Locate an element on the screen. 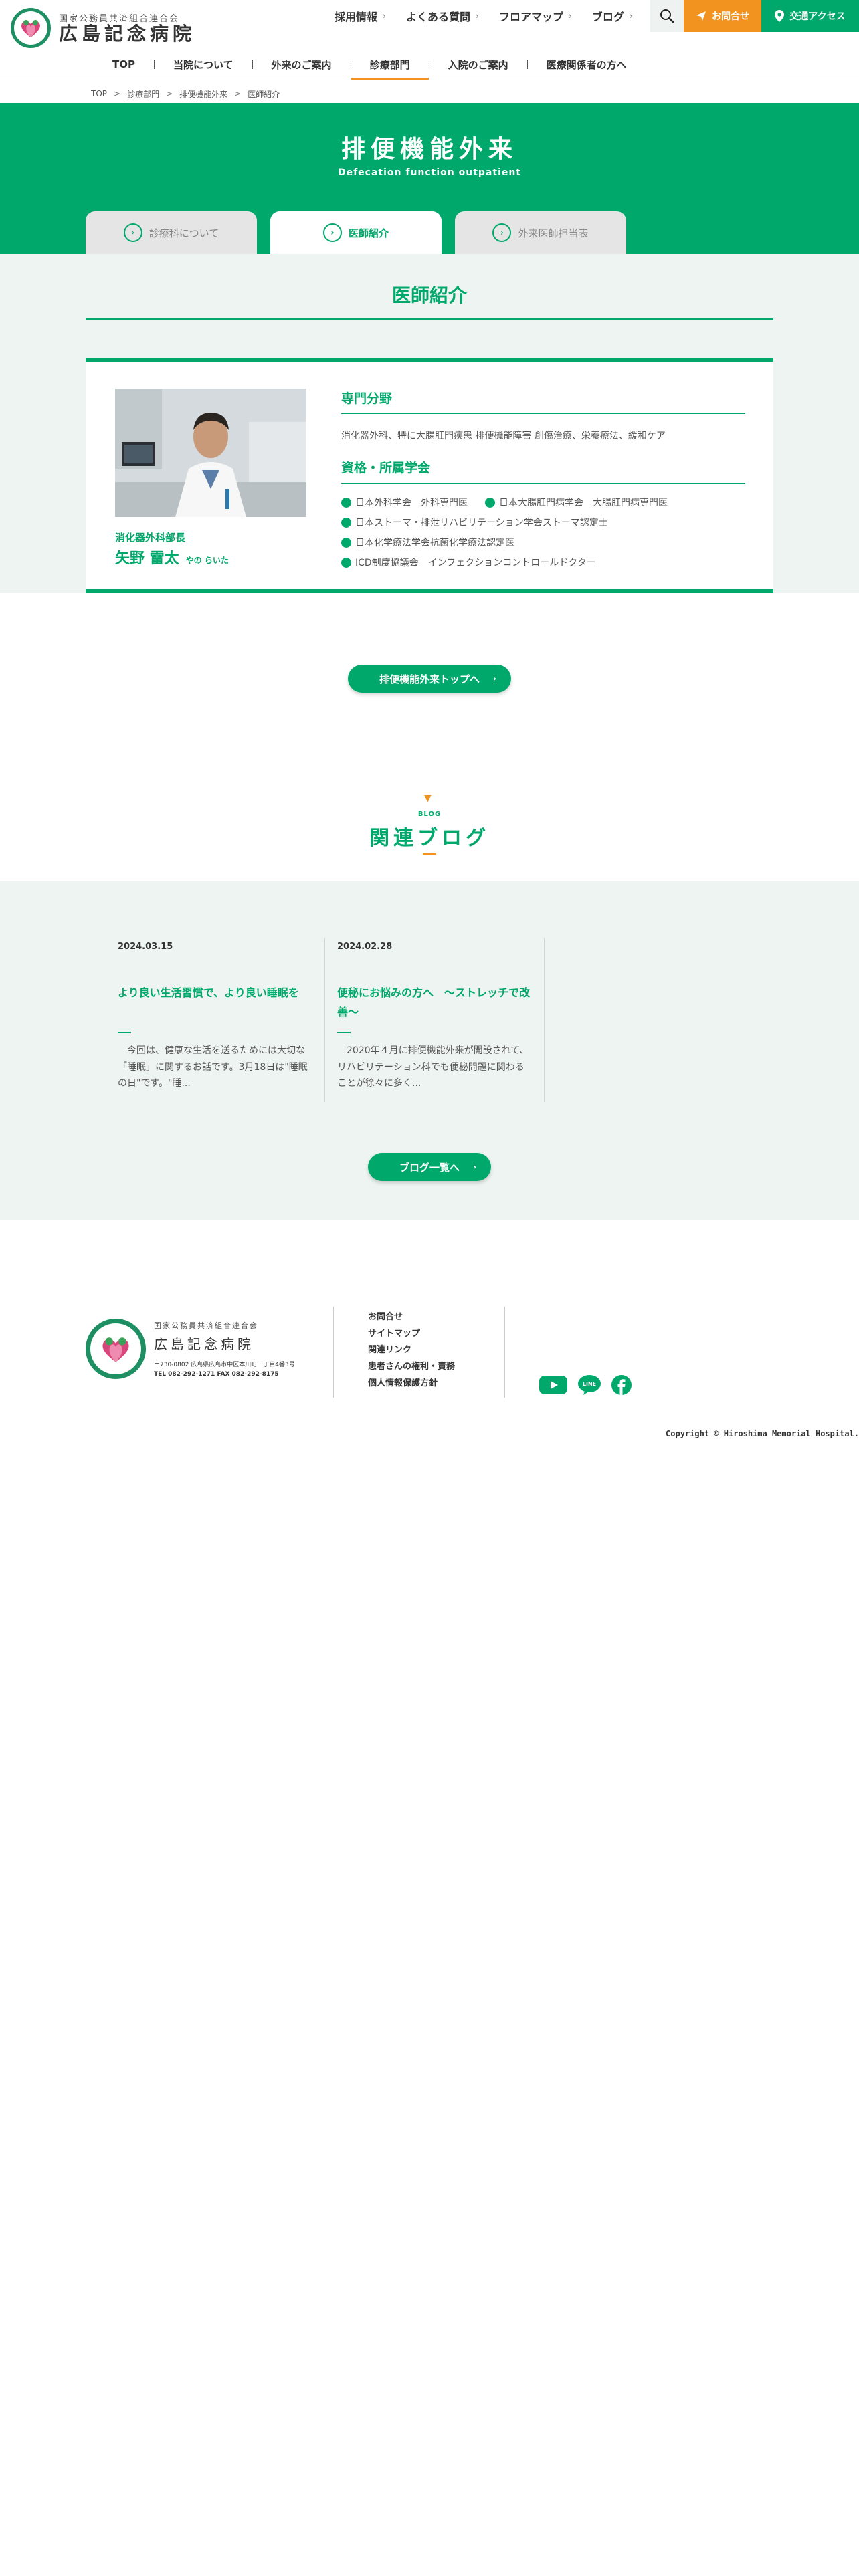 This screenshot has width=859, height=2576. line-link: LINE is located at coordinates (589, 1385).